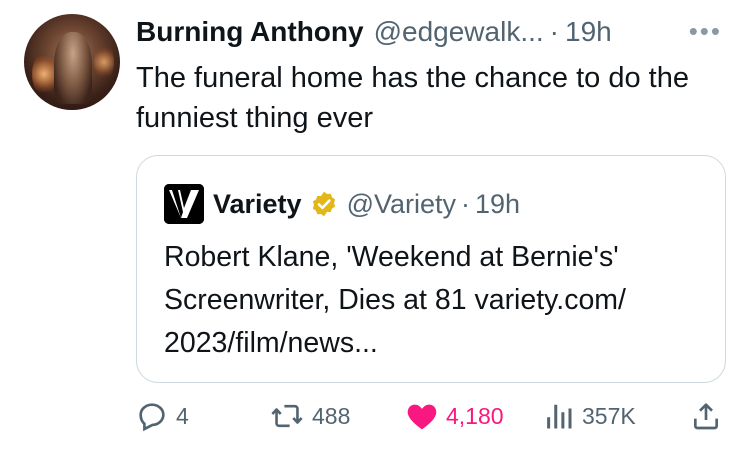 The width and height of the screenshot is (750, 450). What do you see at coordinates (323, 204) in the screenshot?
I see `verified-badge-icon` at bounding box center [323, 204].